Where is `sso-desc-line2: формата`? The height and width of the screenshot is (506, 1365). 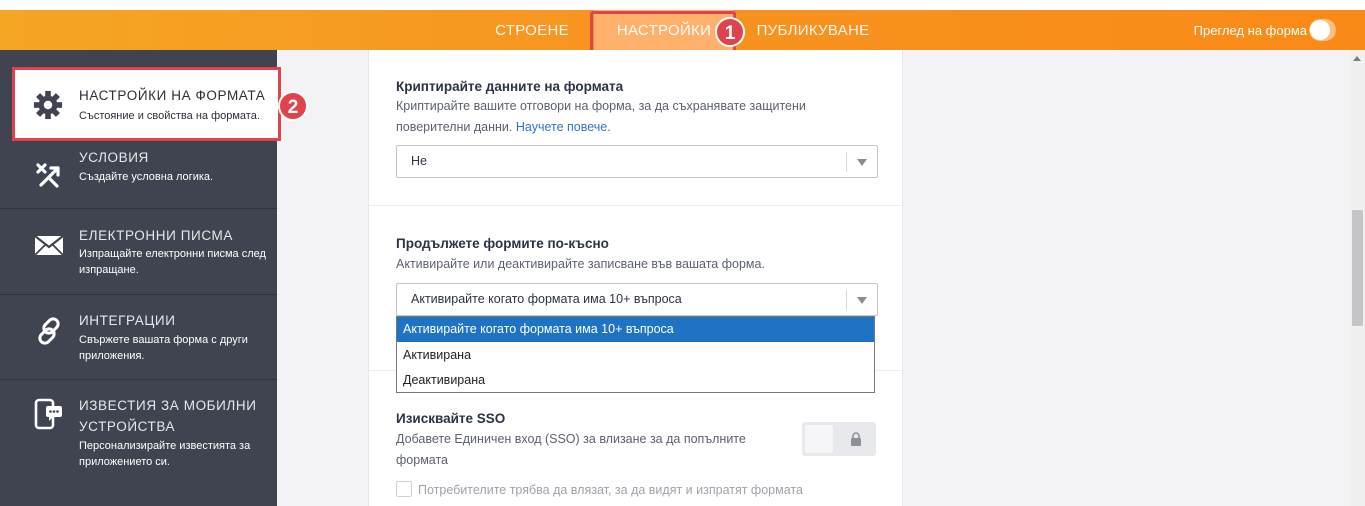 sso-desc-line2: формата is located at coordinates (422, 460).